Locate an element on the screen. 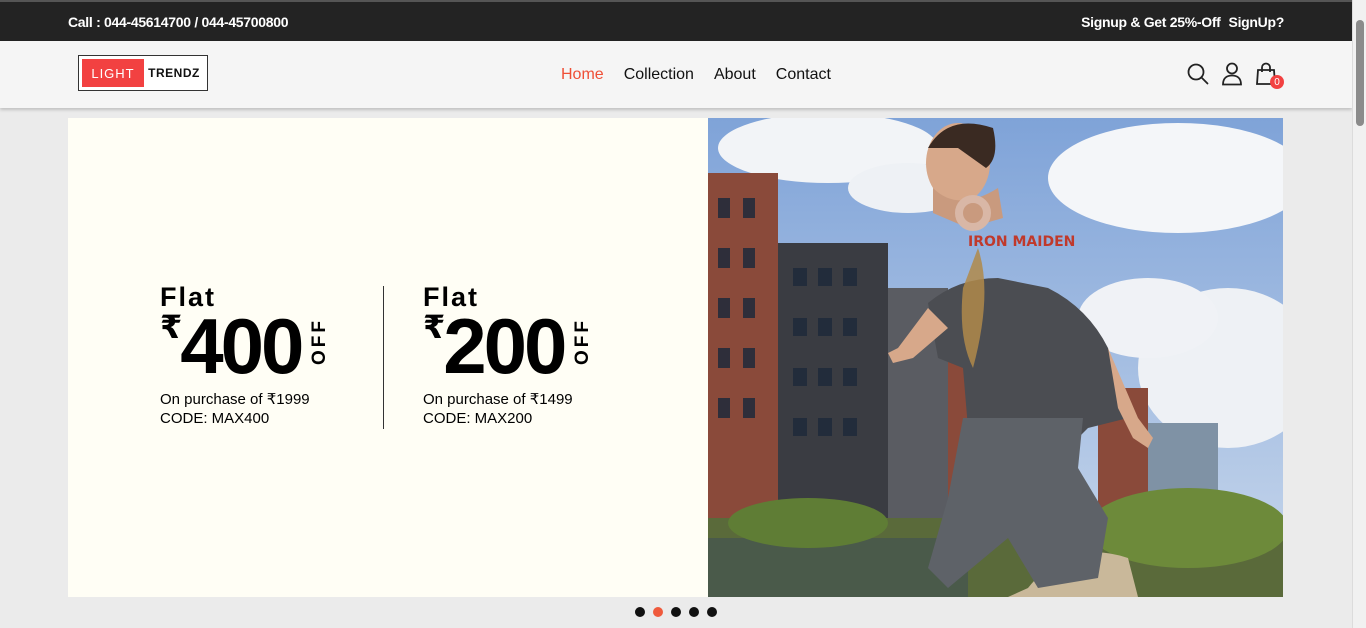 The height and width of the screenshot is (628, 1366). cart-count-badge: 0 is located at coordinates (1277, 82).